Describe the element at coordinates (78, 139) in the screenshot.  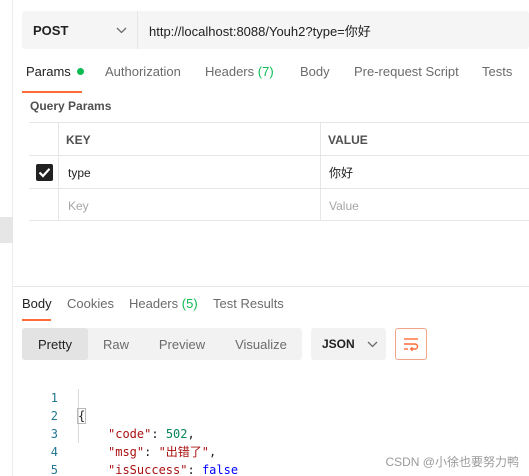
I see `key-column-header: KEY` at that location.